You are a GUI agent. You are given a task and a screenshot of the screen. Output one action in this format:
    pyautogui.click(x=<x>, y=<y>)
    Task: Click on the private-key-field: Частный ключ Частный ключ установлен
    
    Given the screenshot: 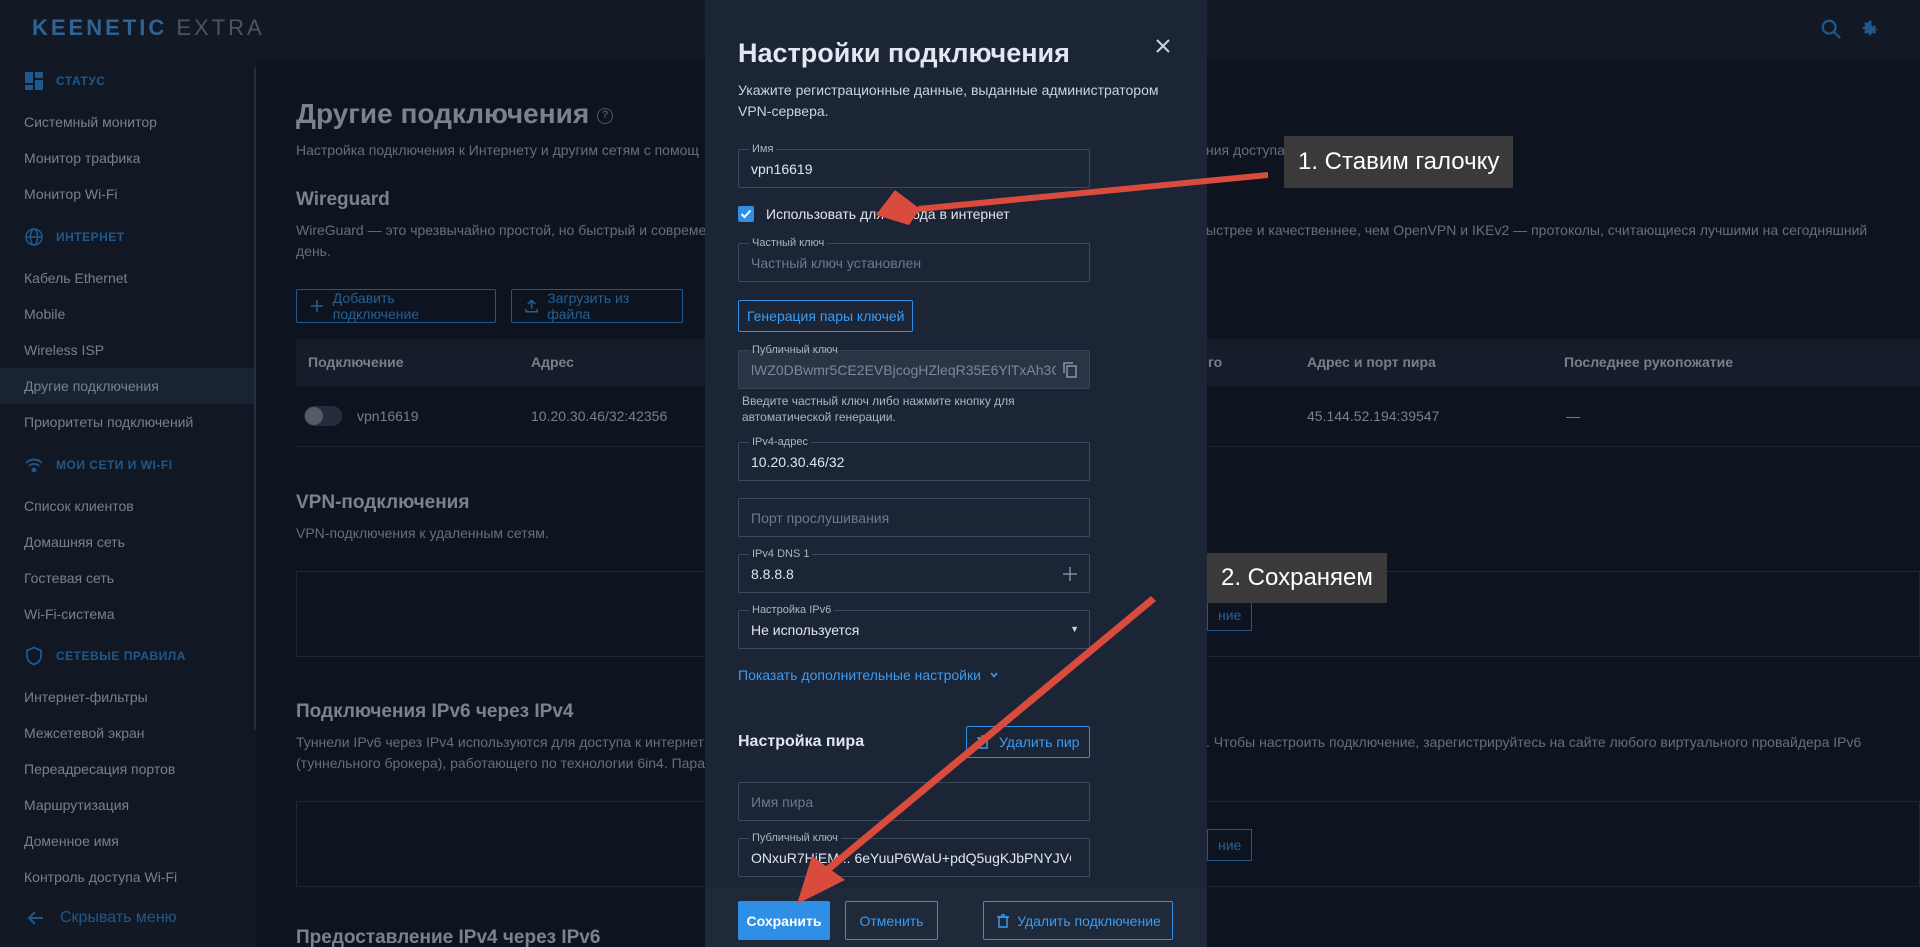 What is the action you would take?
    pyautogui.click(x=914, y=259)
    